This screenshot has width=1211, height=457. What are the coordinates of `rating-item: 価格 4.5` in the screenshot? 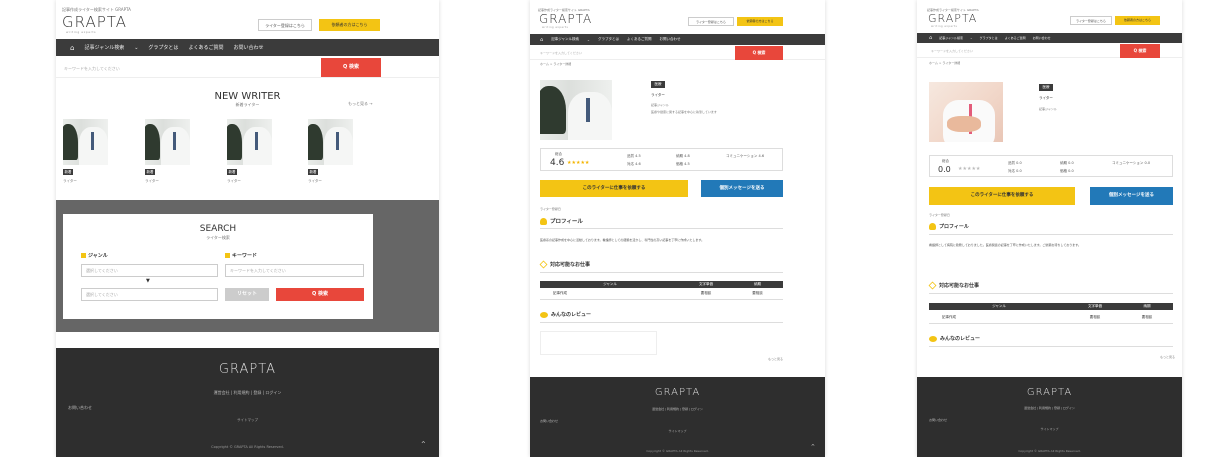 It's located at (683, 164).